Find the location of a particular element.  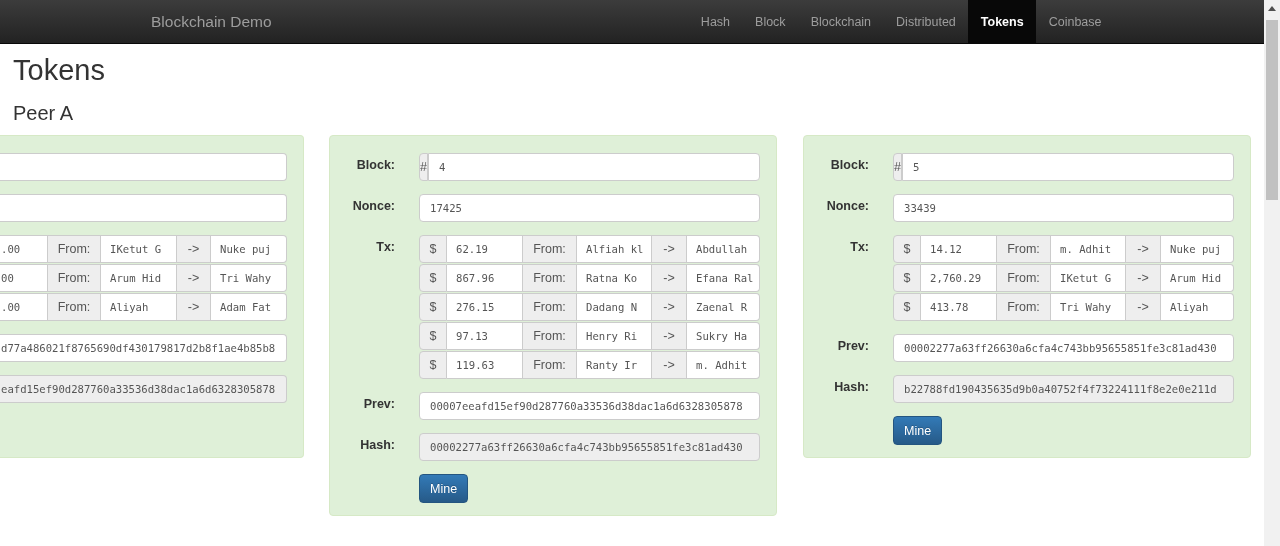

sender-field: Aliyah is located at coordinates (139, 307).